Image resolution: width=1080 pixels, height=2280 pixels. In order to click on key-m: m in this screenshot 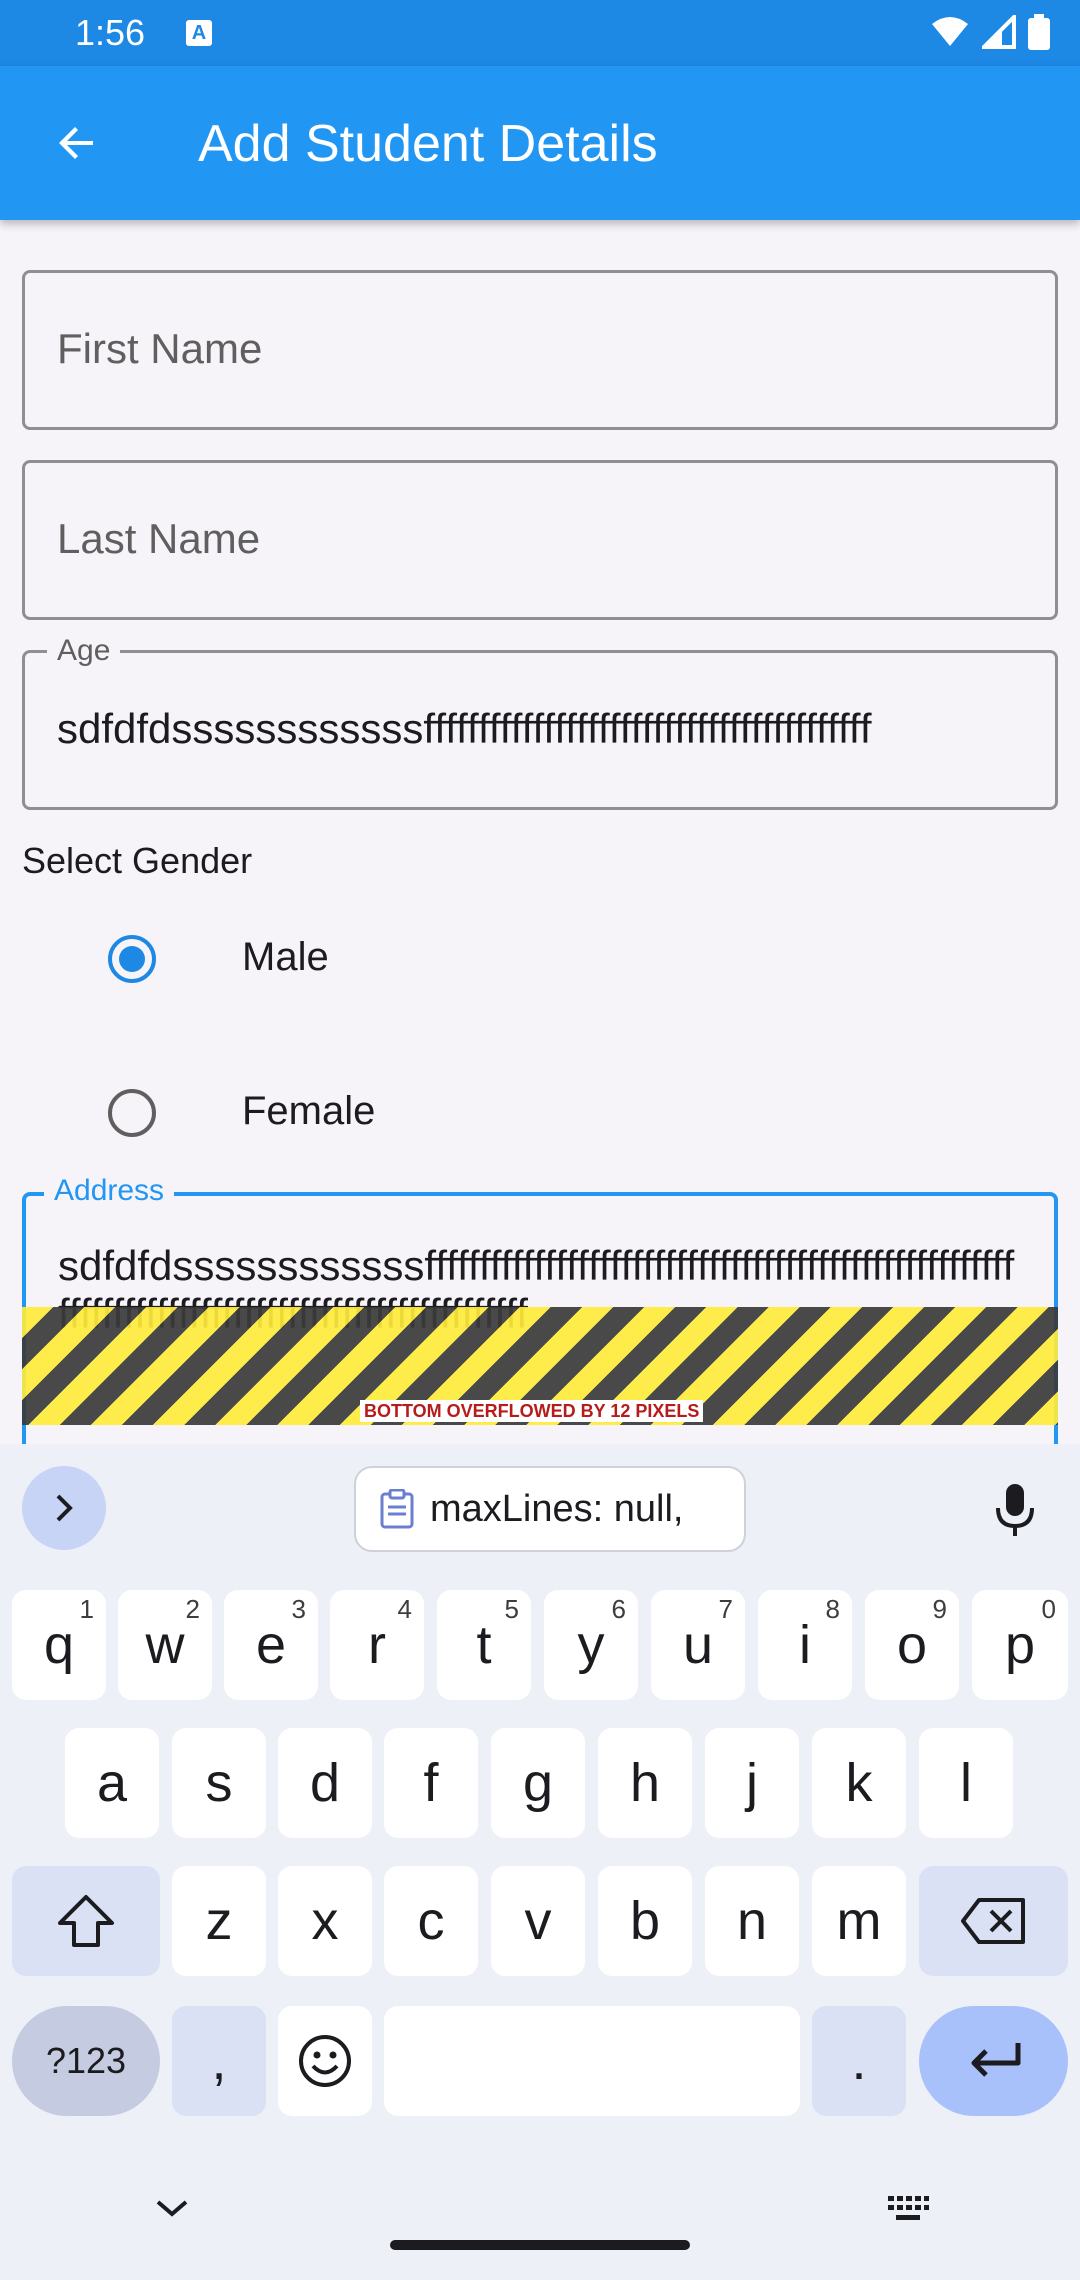, I will do `click(859, 1921)`.